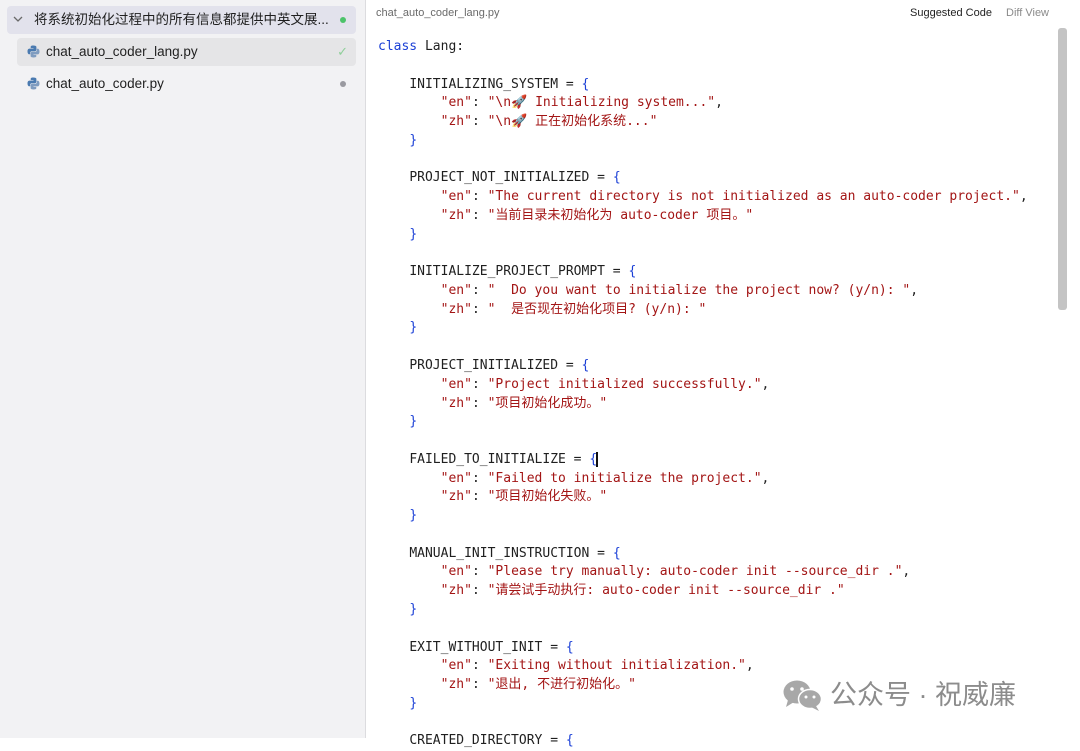 Image resolution: width=1080 pixels, height=751 pixels. What do you see at coordinates (718, 47) in the screenshot?
I see `code-line: class Lang:` at bounding box center [718, 47].